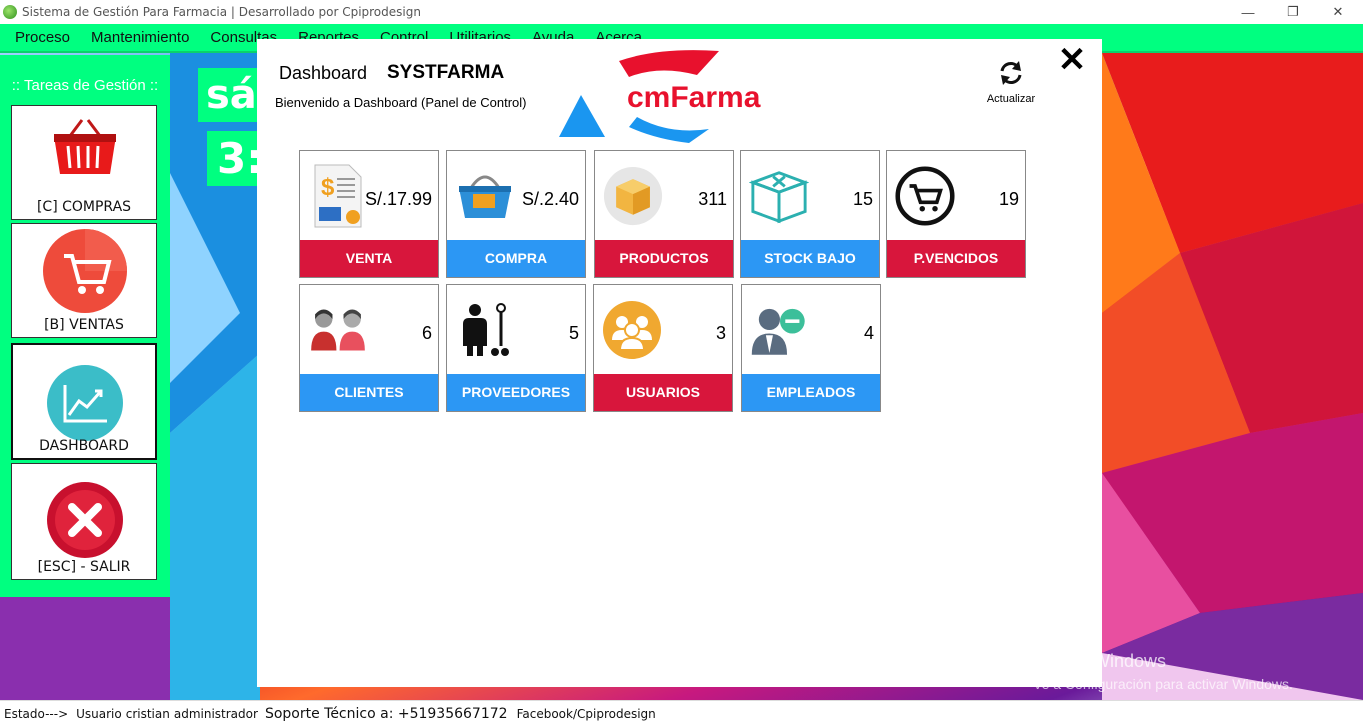  Describe the element at coordinates (398, 199) in the screenshot. I see `venta-value: S/.17.99` at that location.